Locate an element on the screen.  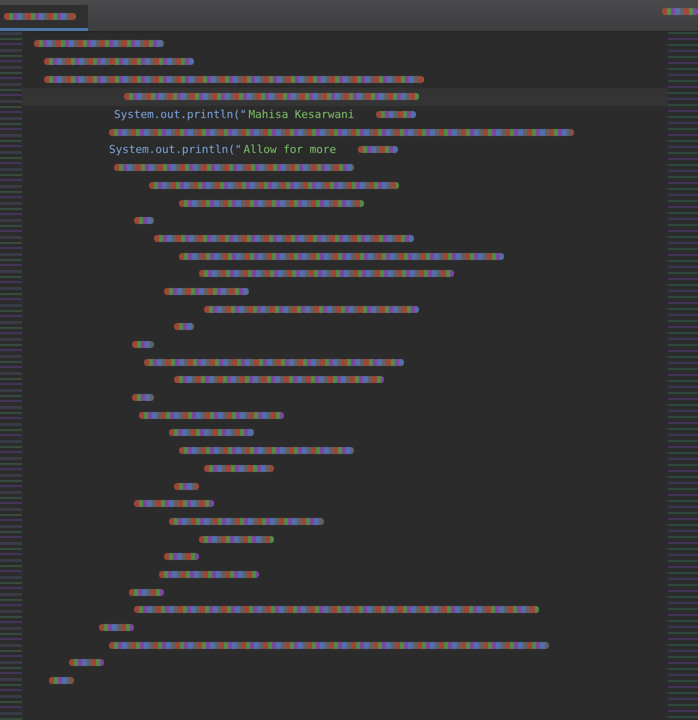
editor-tab is located at coordinates (44, 18).